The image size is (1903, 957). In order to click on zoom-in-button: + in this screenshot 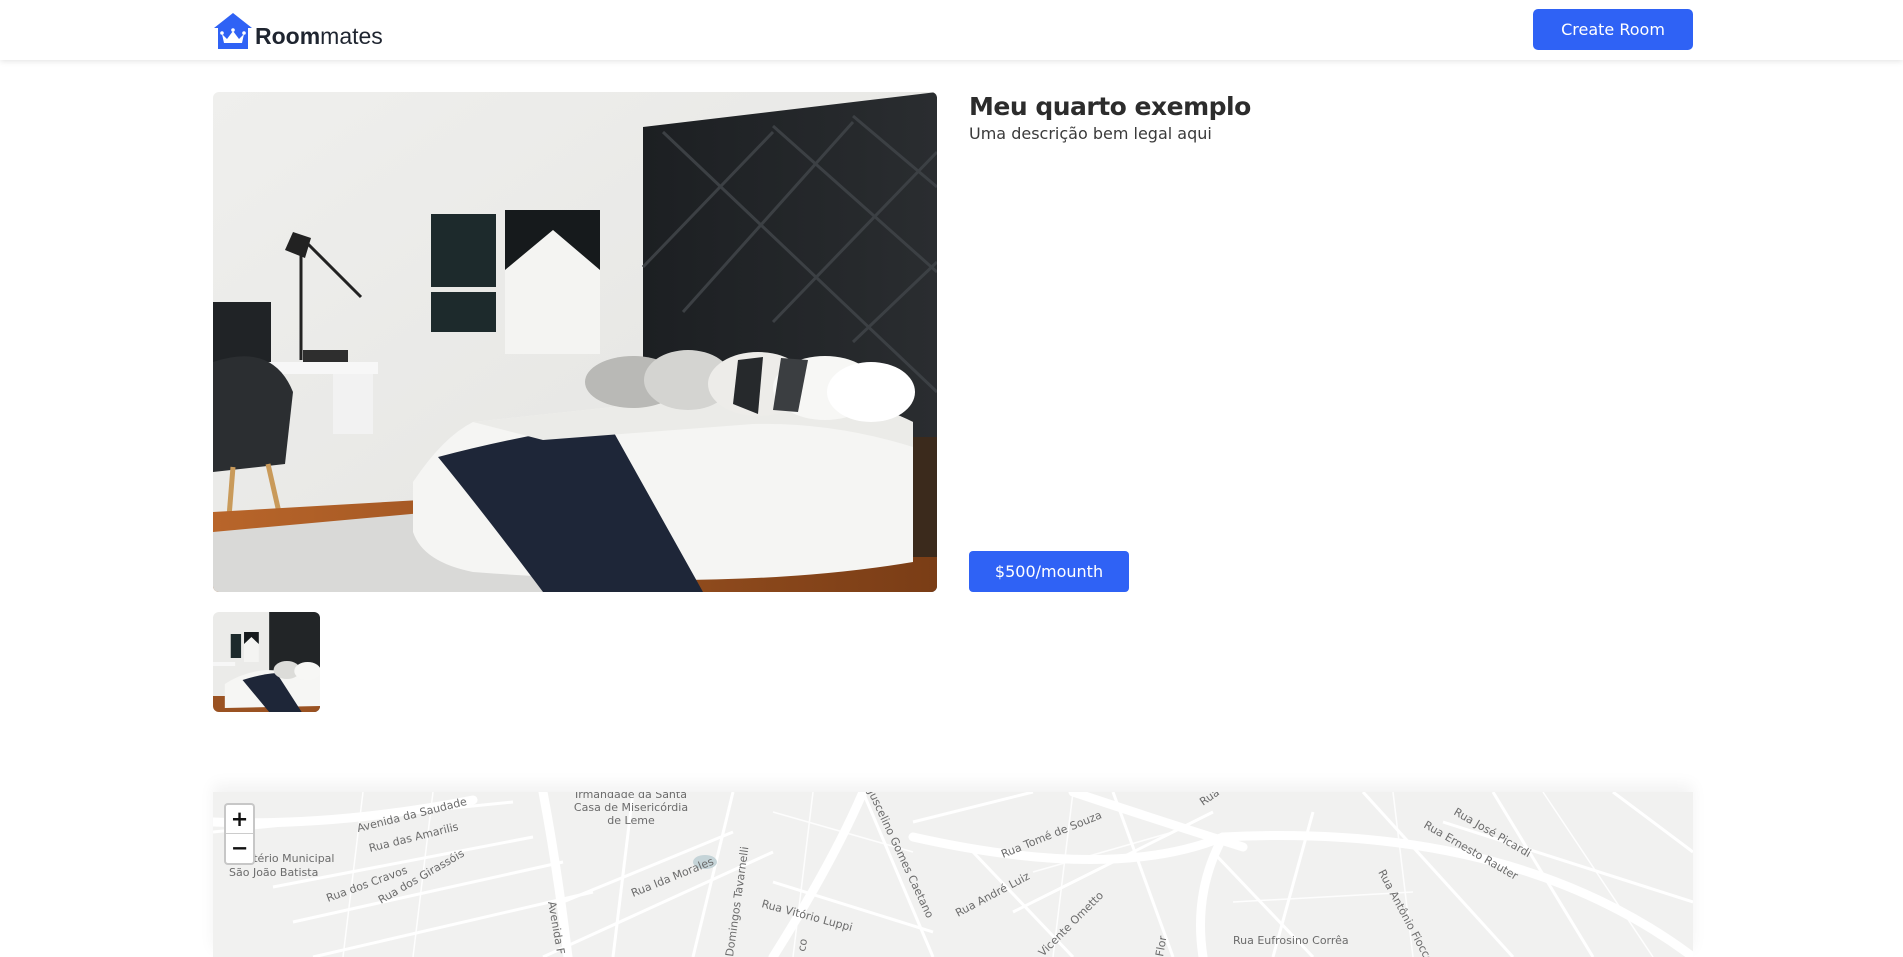, I will do `click(239, 819)`.